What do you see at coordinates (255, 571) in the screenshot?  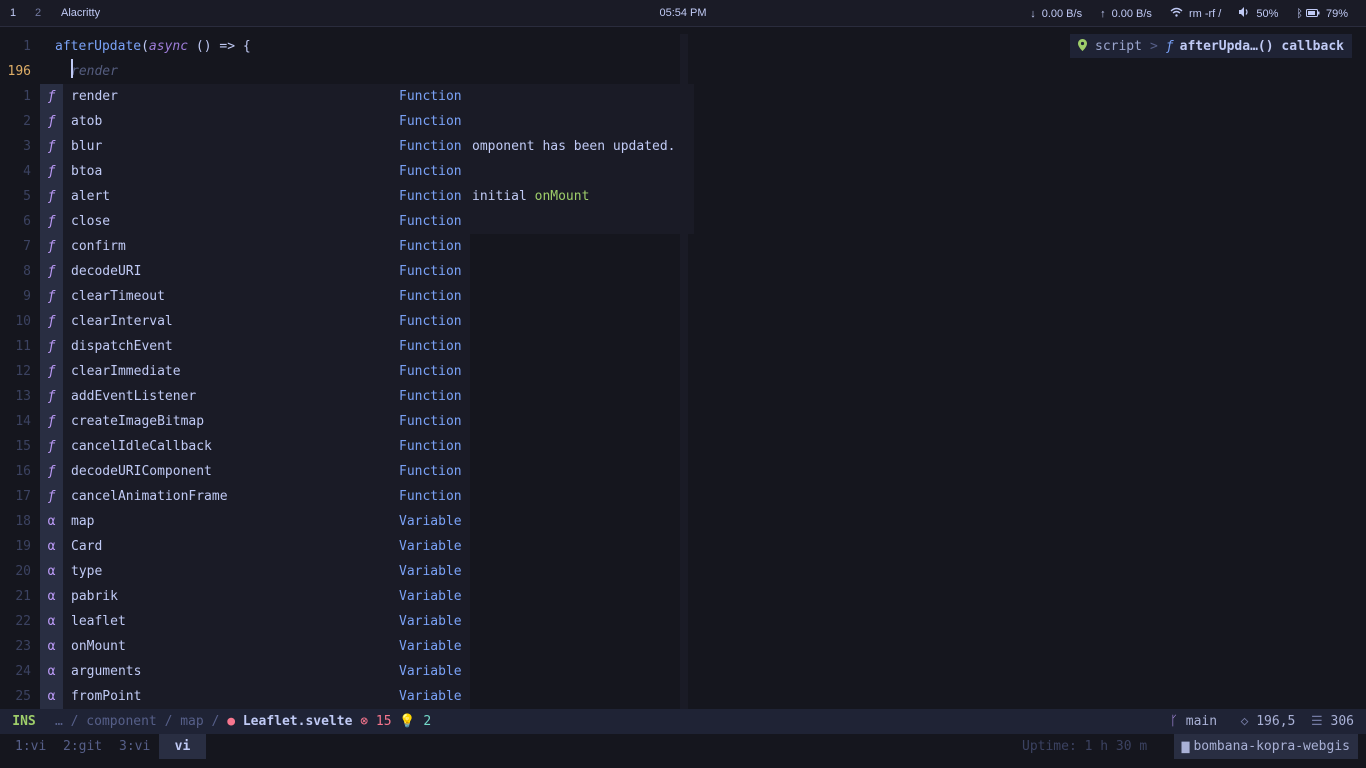 I see `completion-item: α type Variable` at bounding box center [255, 571].